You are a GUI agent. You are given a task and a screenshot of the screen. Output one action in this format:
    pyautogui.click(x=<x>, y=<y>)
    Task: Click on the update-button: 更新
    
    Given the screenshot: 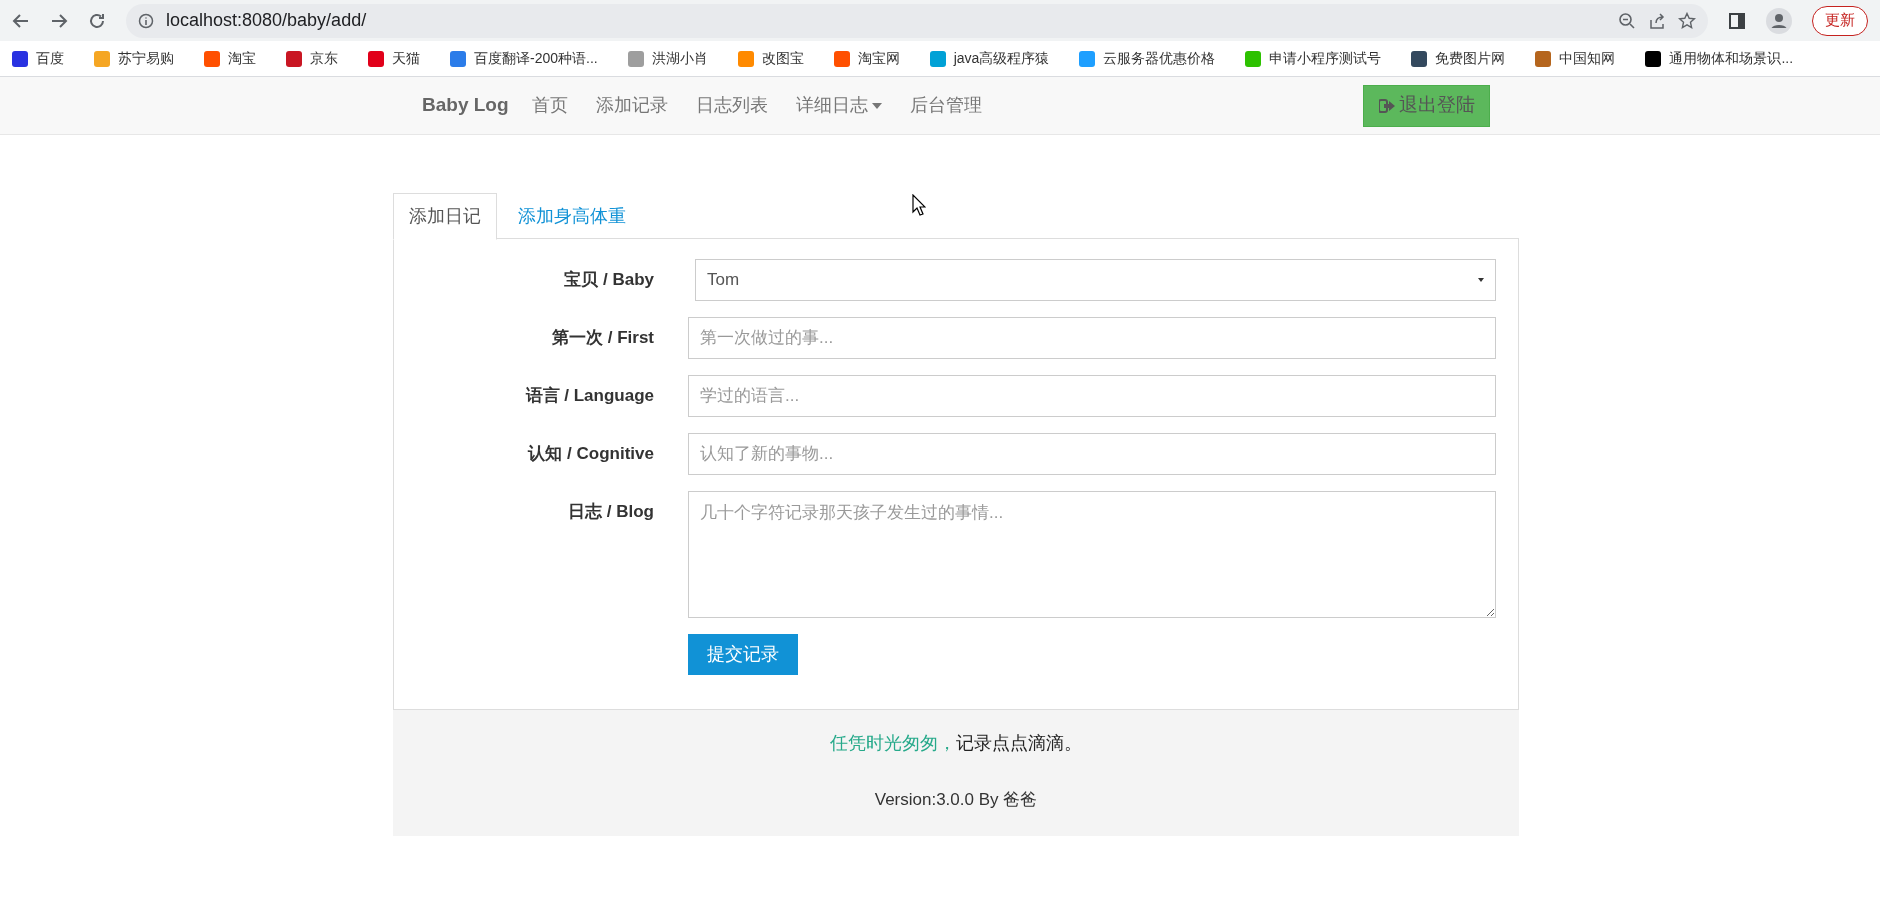 What is the action you would take?
    pyautogui.click(x=1840, y=20)
    